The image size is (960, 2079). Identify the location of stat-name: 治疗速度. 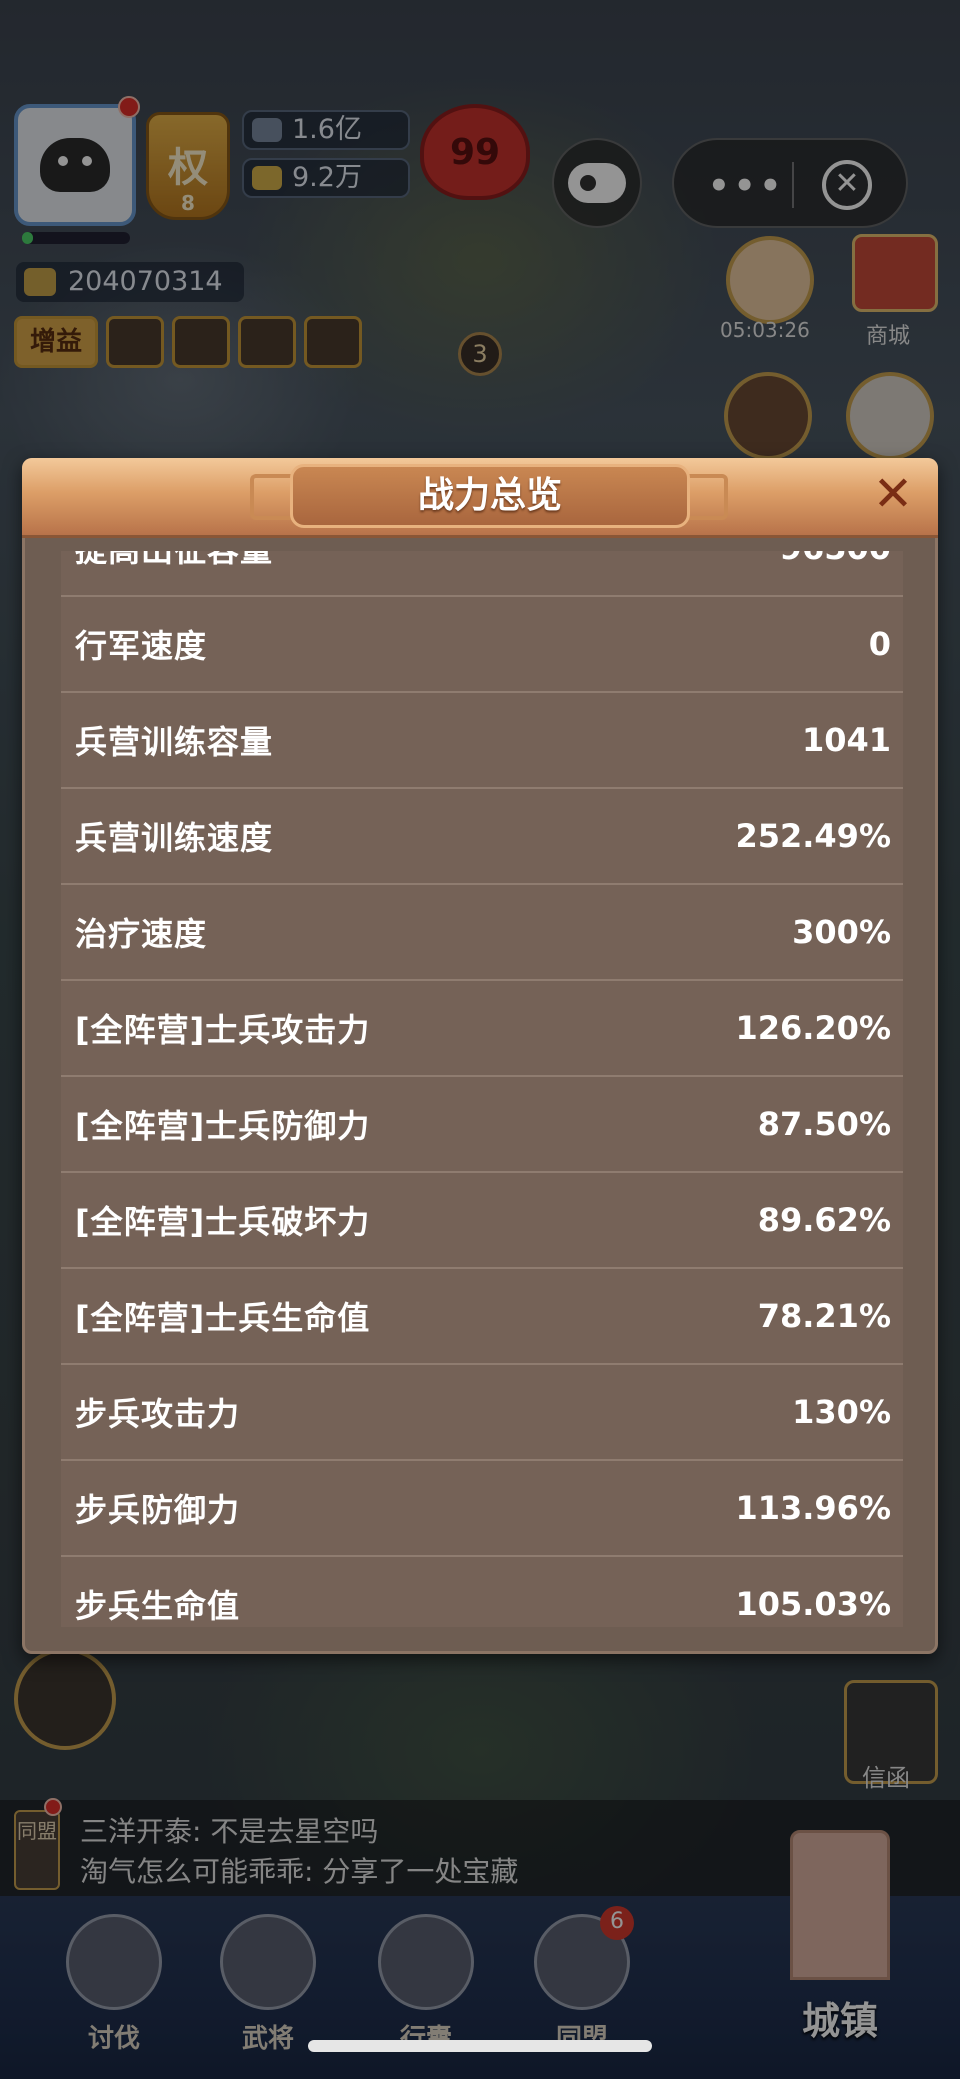
(141, 934).